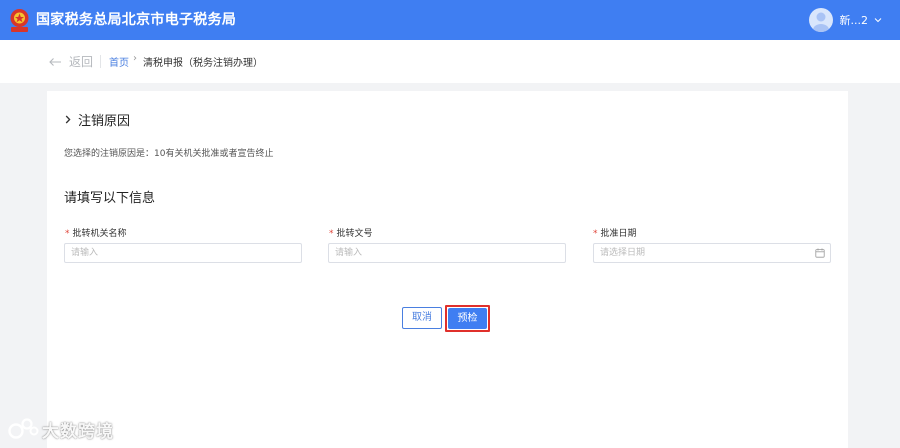 This screenshot has width=900, height=448. What do you see at coordinates (100, 61) in the screenshot?
I see `breadcrumb-divider` at bounding box center [100, 61].